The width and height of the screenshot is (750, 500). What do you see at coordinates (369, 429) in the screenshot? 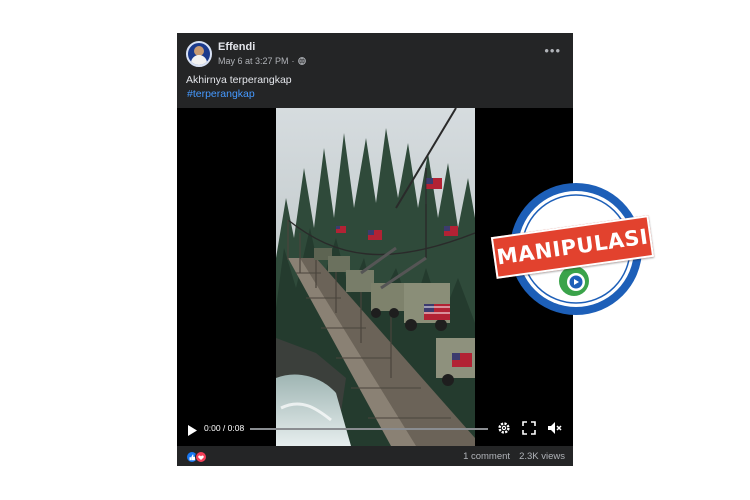
I see `video-progress-bar` at bounding box center [369, 429].